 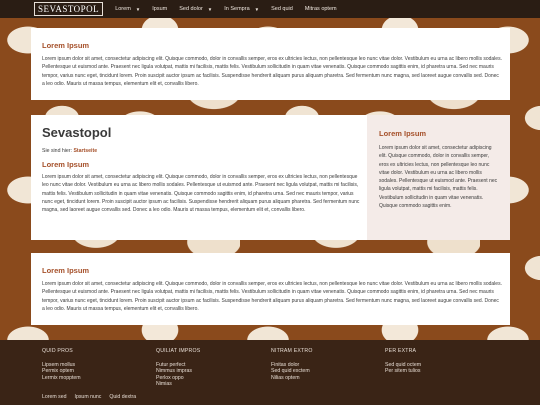 What do you see at coordinates (127, 9) in the screenshot?
I see `nav-item-lorem: Lorem ▼` at bounding box center [127, 9].